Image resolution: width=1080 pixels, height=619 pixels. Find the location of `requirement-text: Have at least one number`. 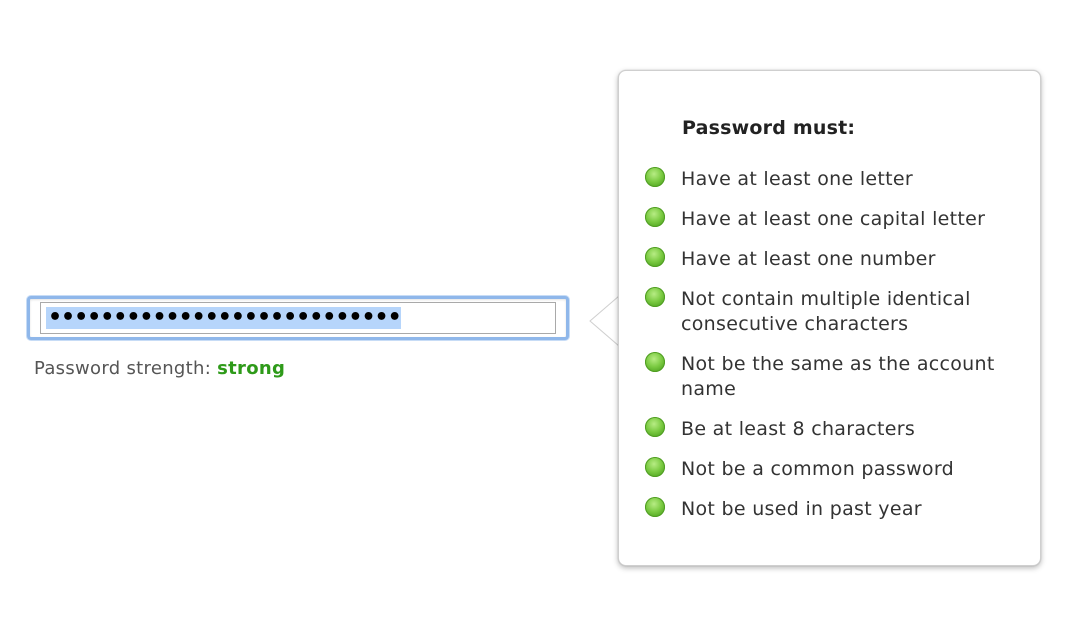

requirement-text: Have at least one number is located at coordinates (808, 259).